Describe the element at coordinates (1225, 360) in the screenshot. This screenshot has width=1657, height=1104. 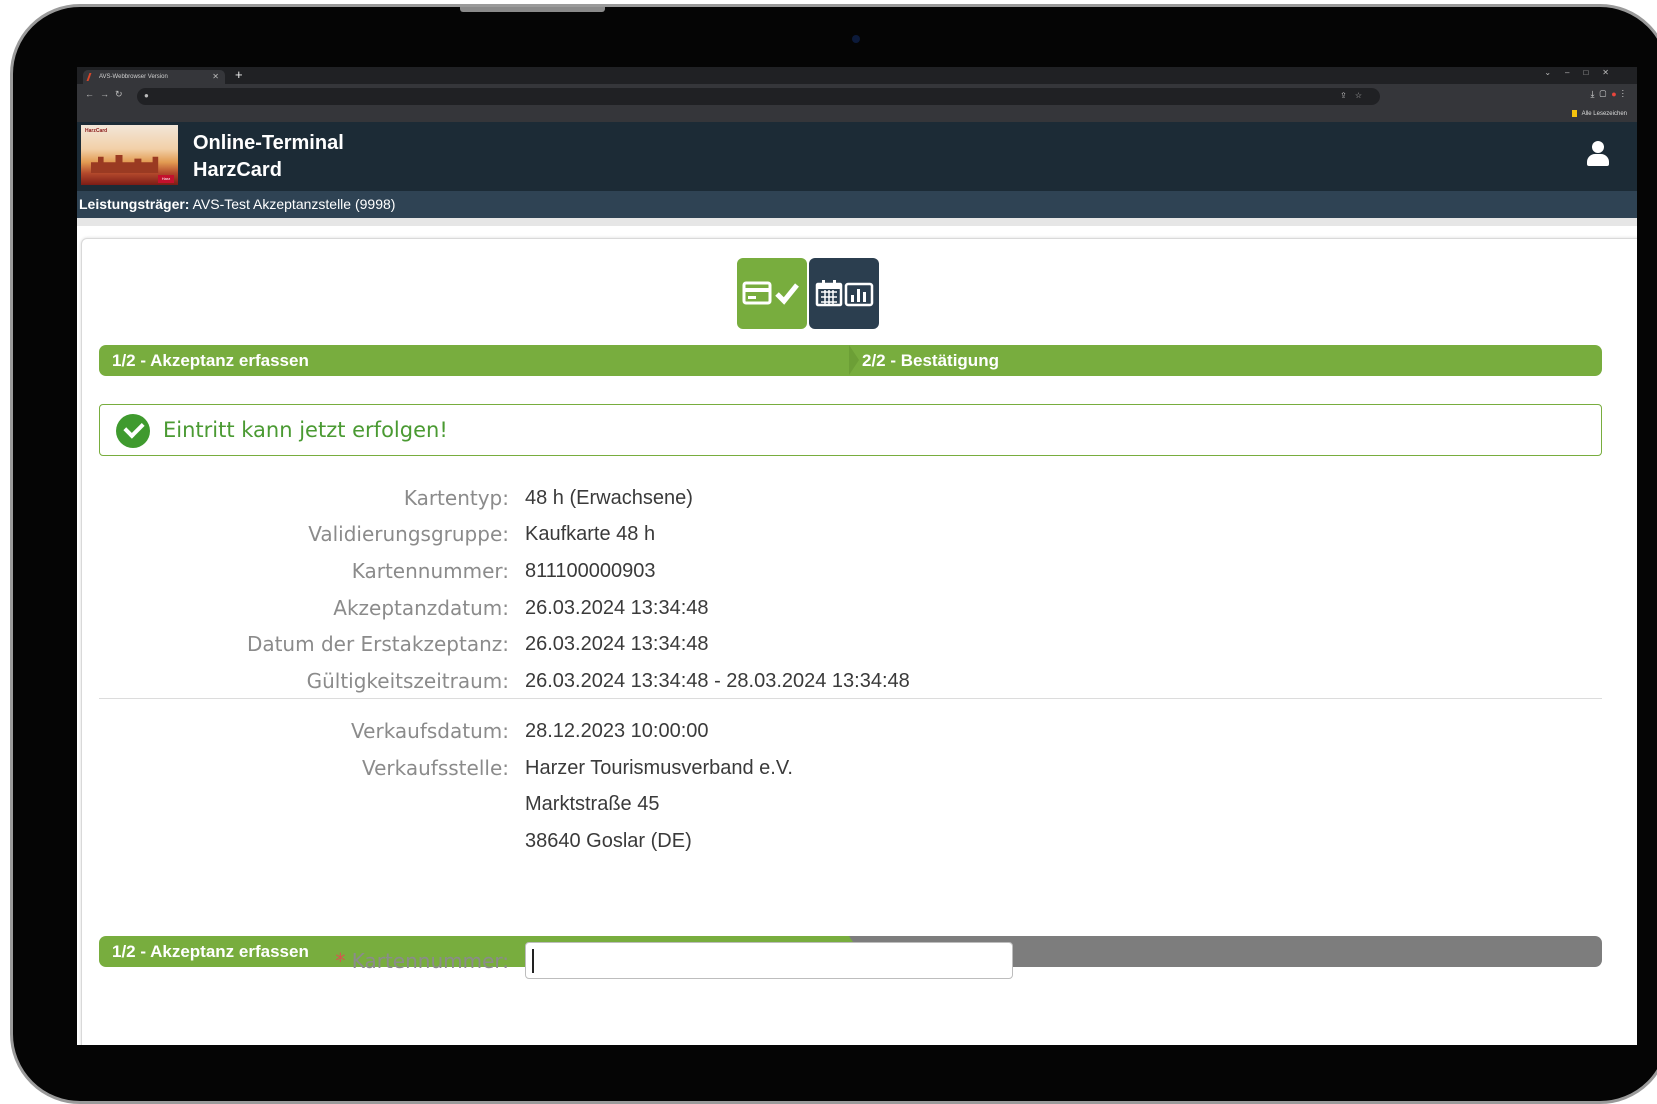
I see `step-2: 2/2 - Bestätigung` at that location.